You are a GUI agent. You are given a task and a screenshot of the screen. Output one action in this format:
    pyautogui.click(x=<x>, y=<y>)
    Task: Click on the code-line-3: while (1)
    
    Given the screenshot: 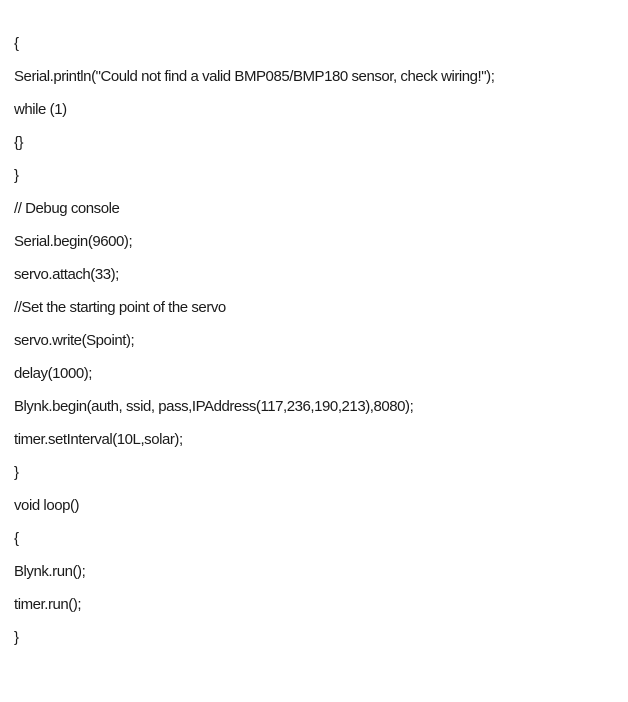 What is the action you would take?
    pyautogui.click(x=40, y=109)
    